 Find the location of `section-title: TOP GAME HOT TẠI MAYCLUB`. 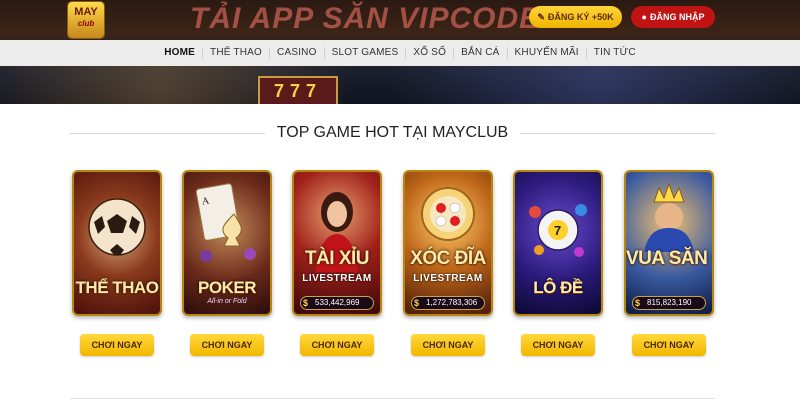

section-title: TOP GAME HOT TẠI MAYCLUB is located at coordinates (392, 132).